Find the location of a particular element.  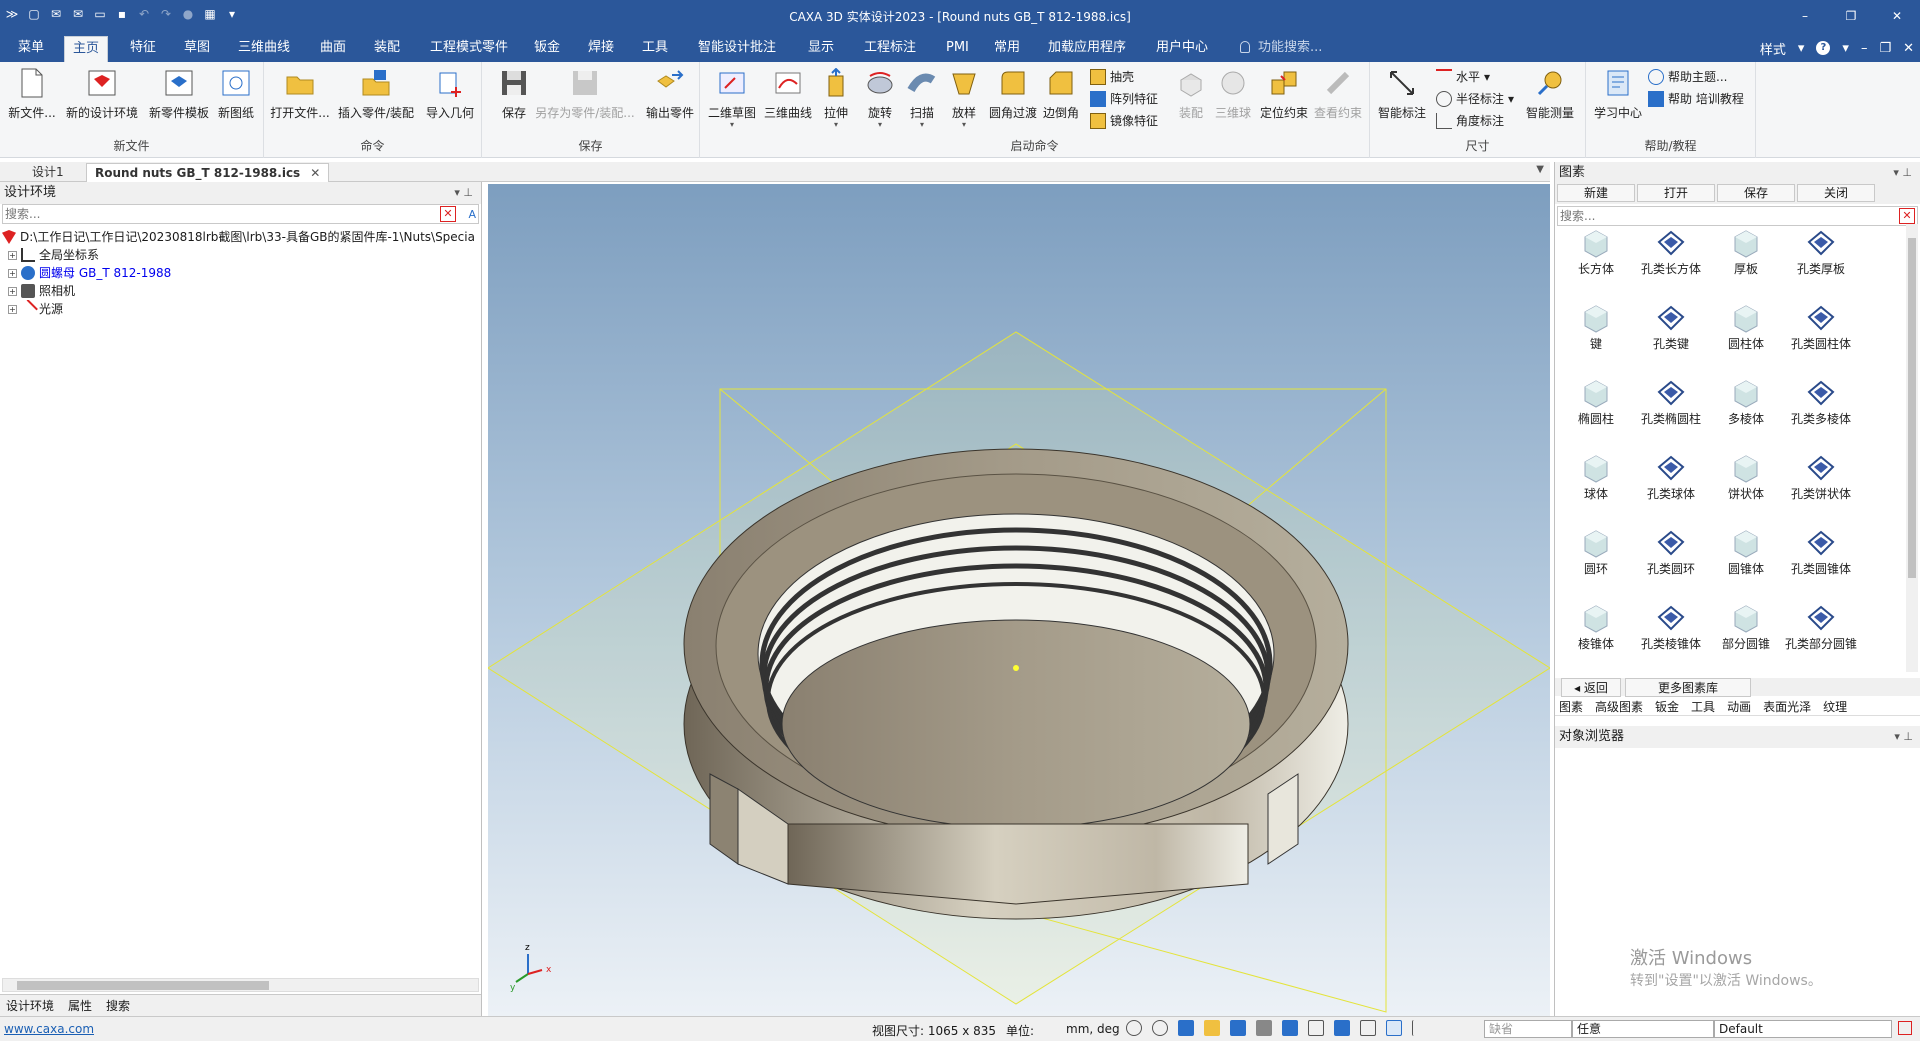

zoom-icon is located at coordinates (1134, 1028).